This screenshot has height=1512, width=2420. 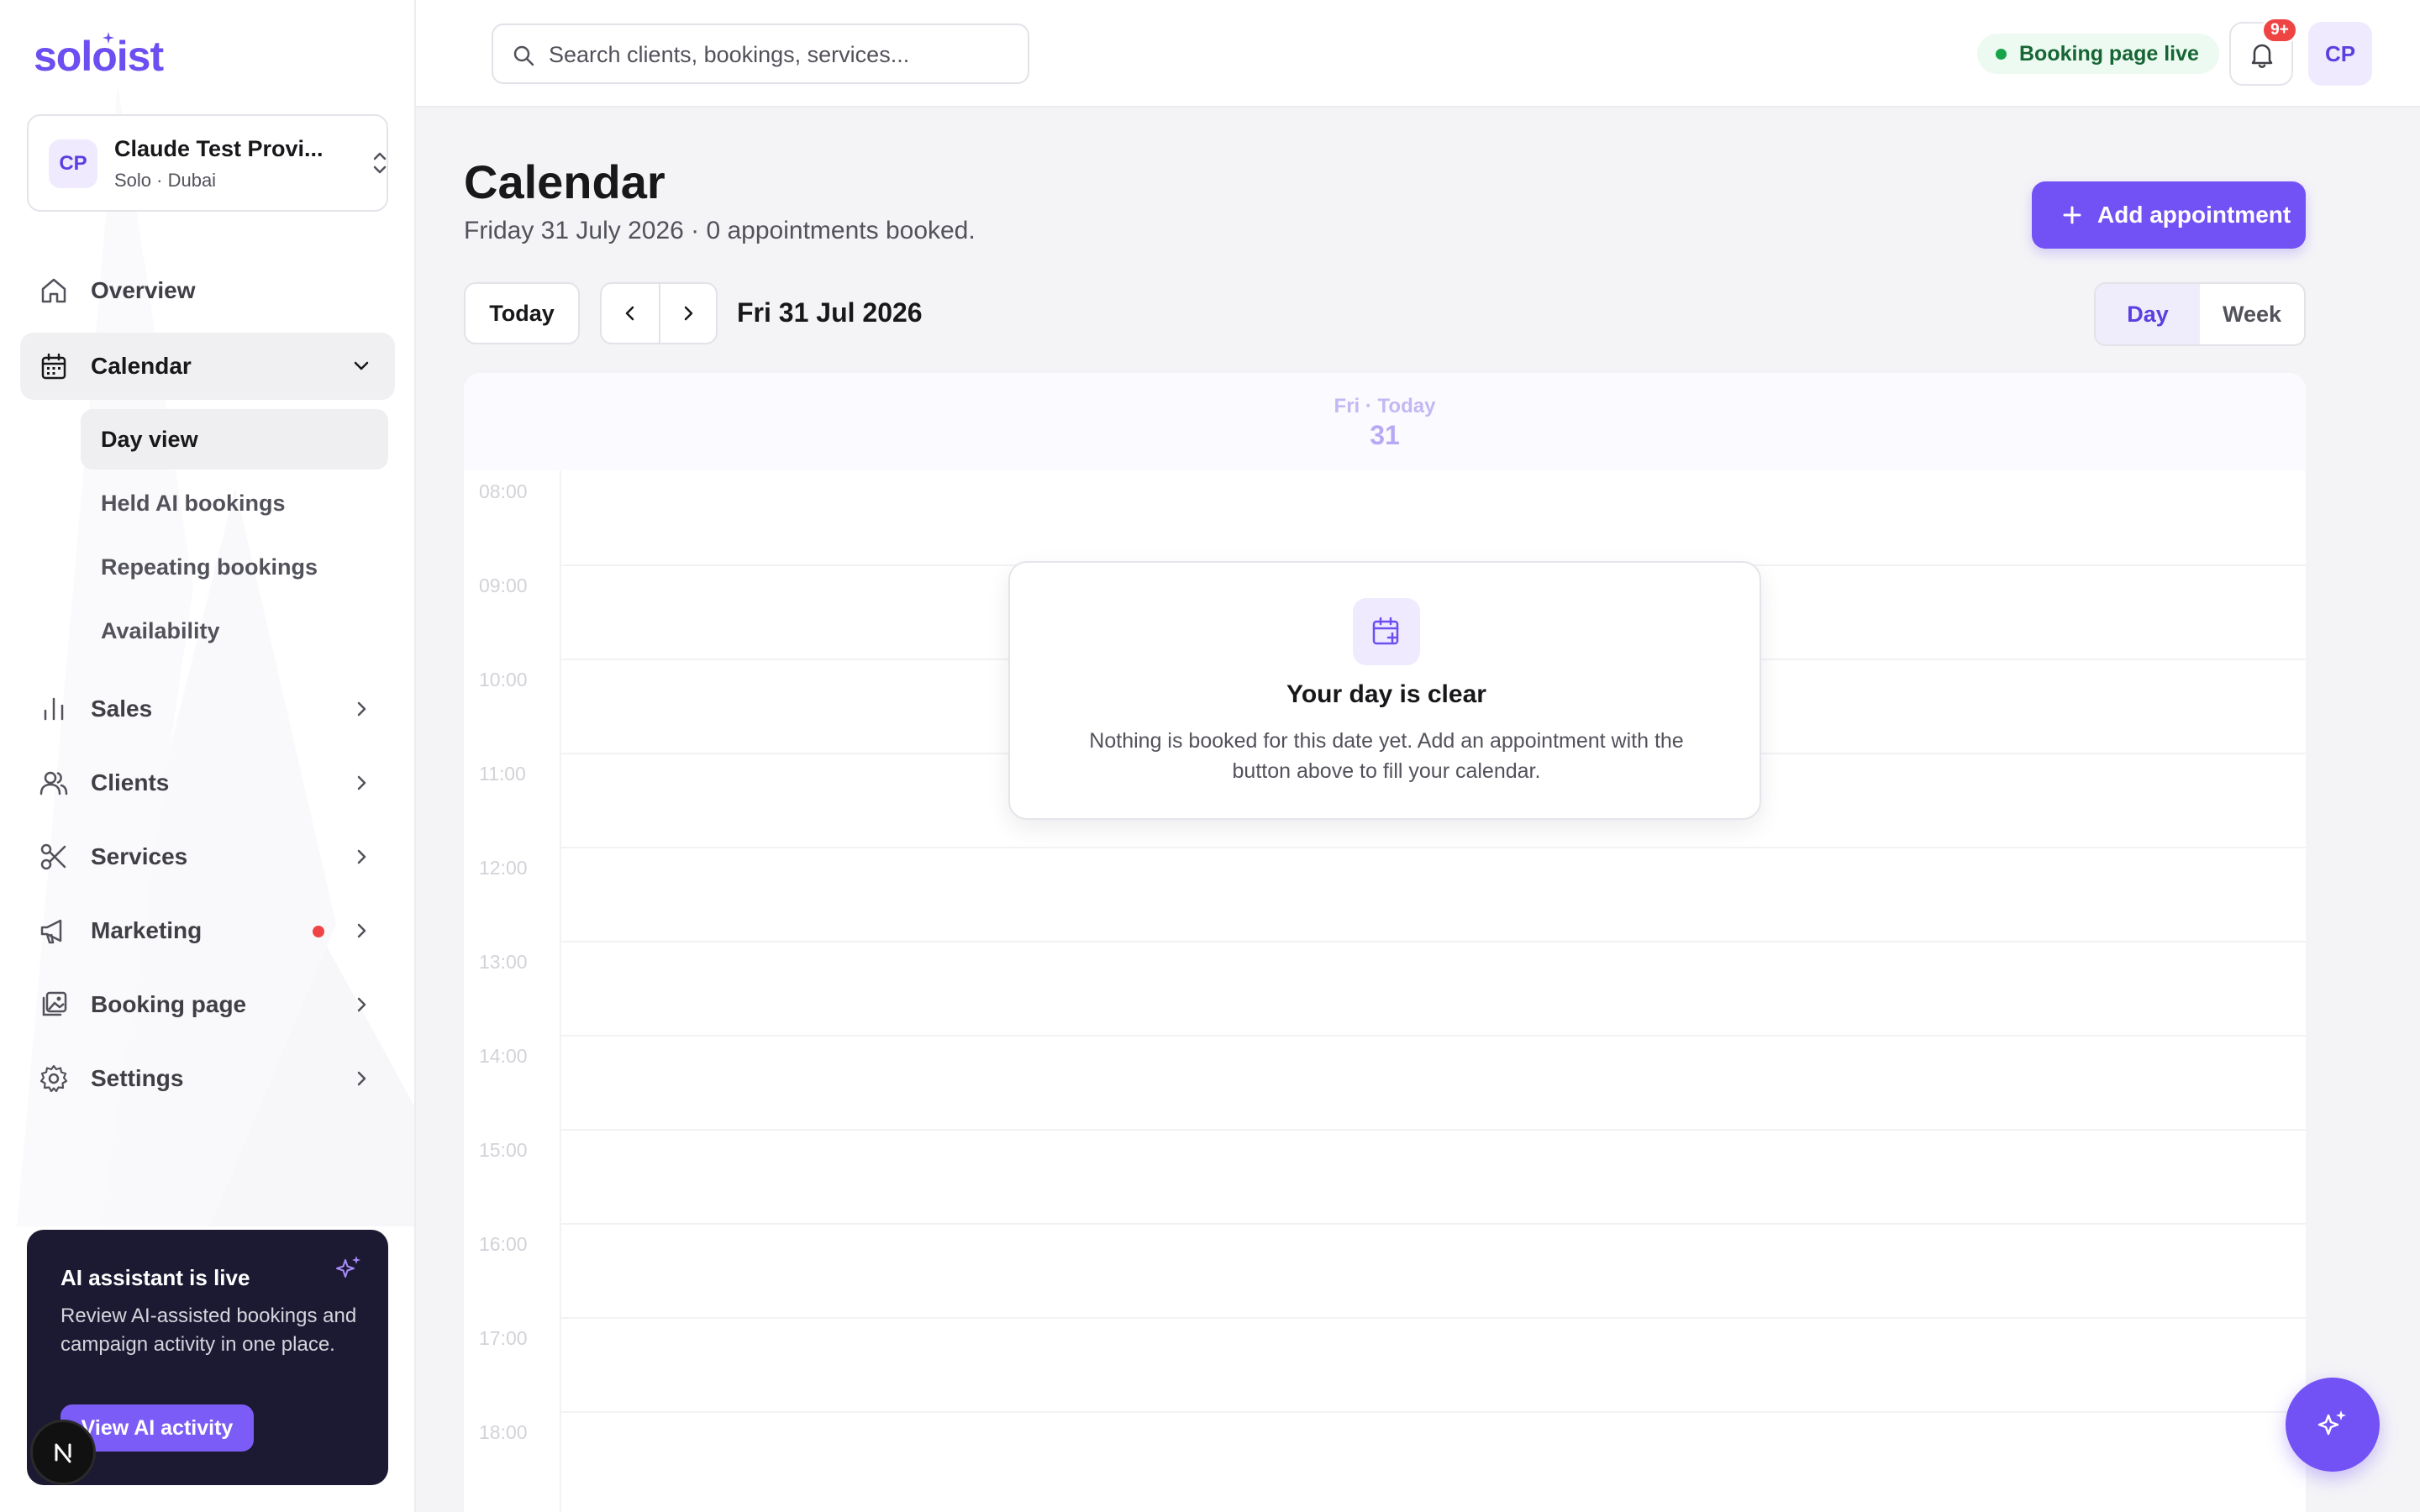 I want to click on dev-tools-badge, so click(x=63, y=1452).